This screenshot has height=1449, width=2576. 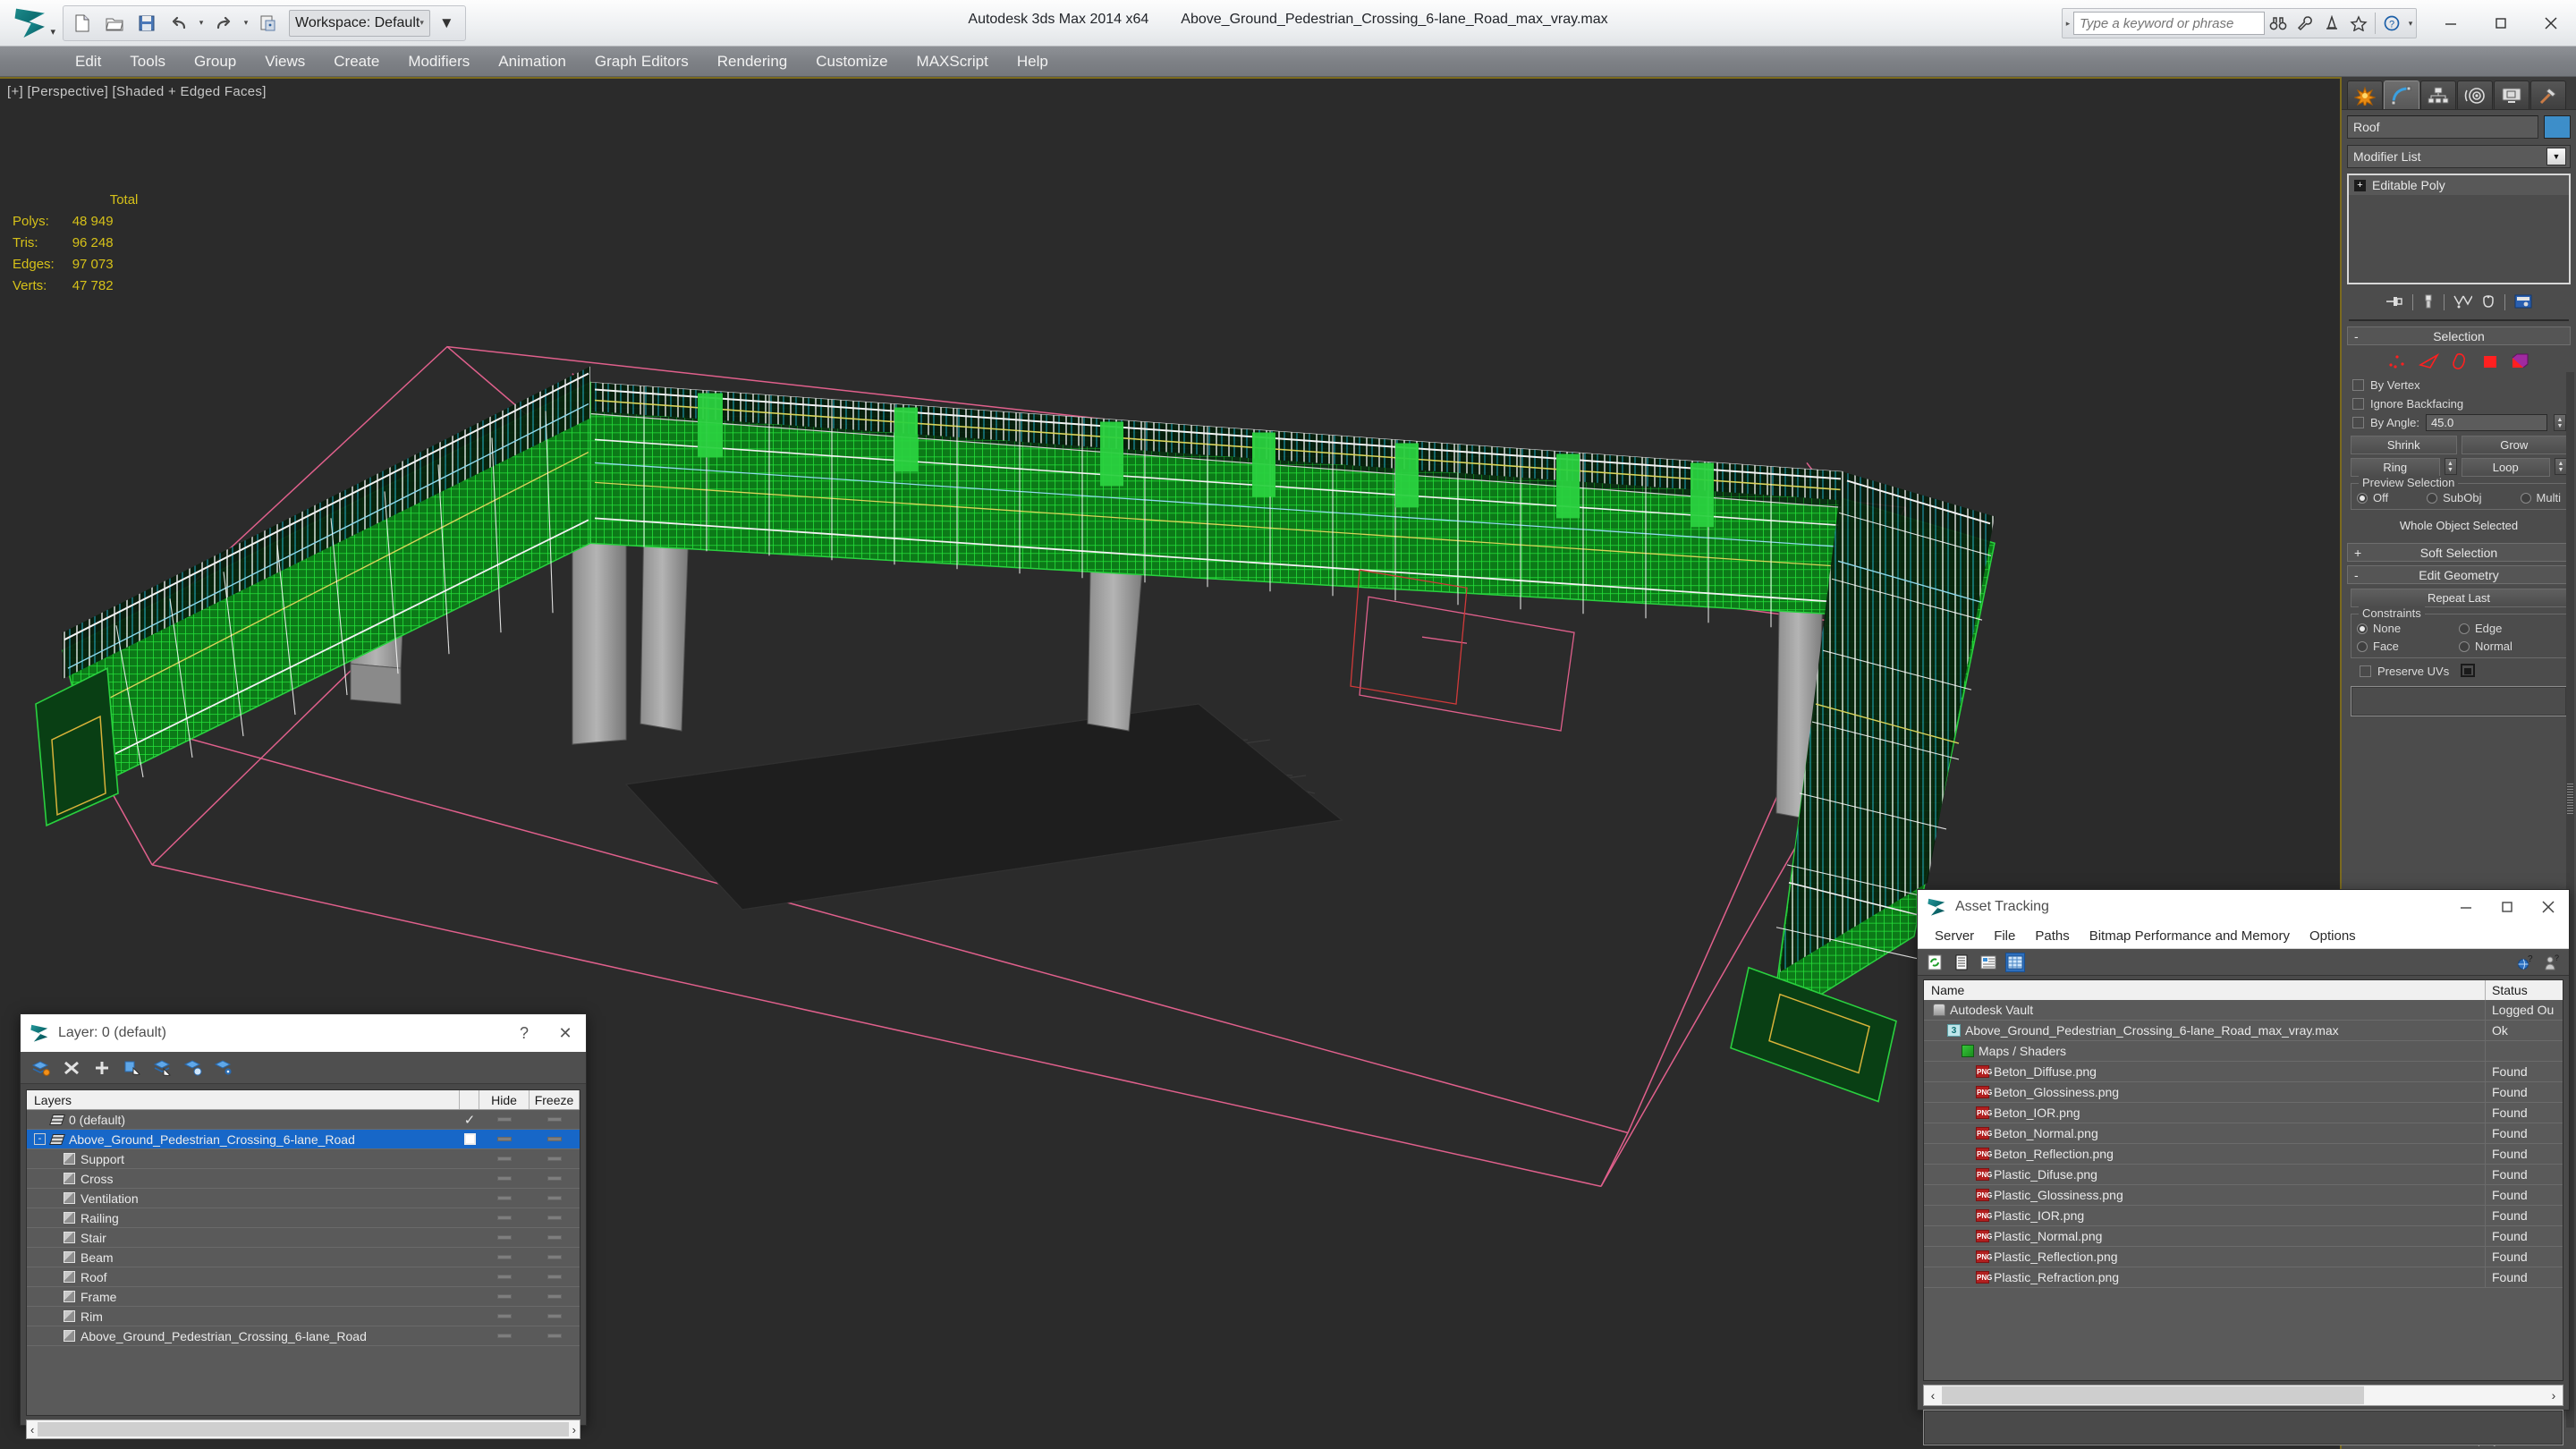 What do you see at coordinates (2486, 422) in the screenshot?
I see `by-angle-value: 45.0` at bounding box center [2486, 422].